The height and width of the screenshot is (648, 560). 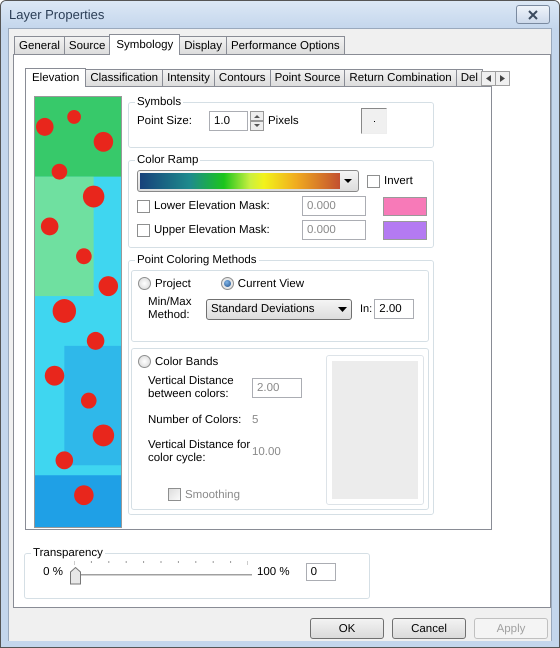 I want to click on dialog-button: Cancel, so click(x=429, y=628).